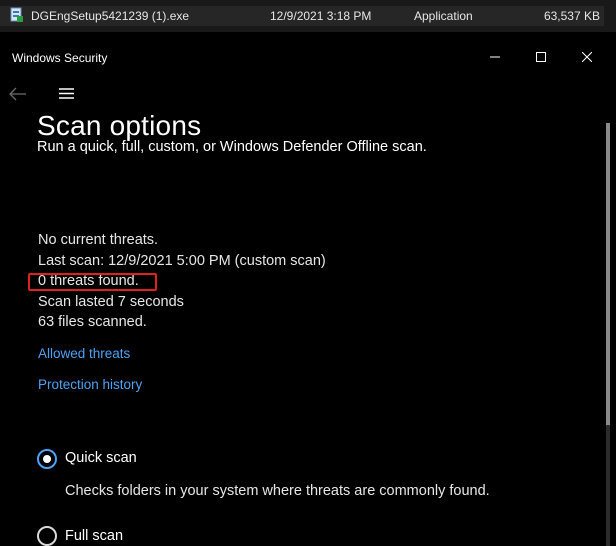 The height and width of the screenshot is (546, 616). I want to click on hamburger-menu-button, so click(68, 94).